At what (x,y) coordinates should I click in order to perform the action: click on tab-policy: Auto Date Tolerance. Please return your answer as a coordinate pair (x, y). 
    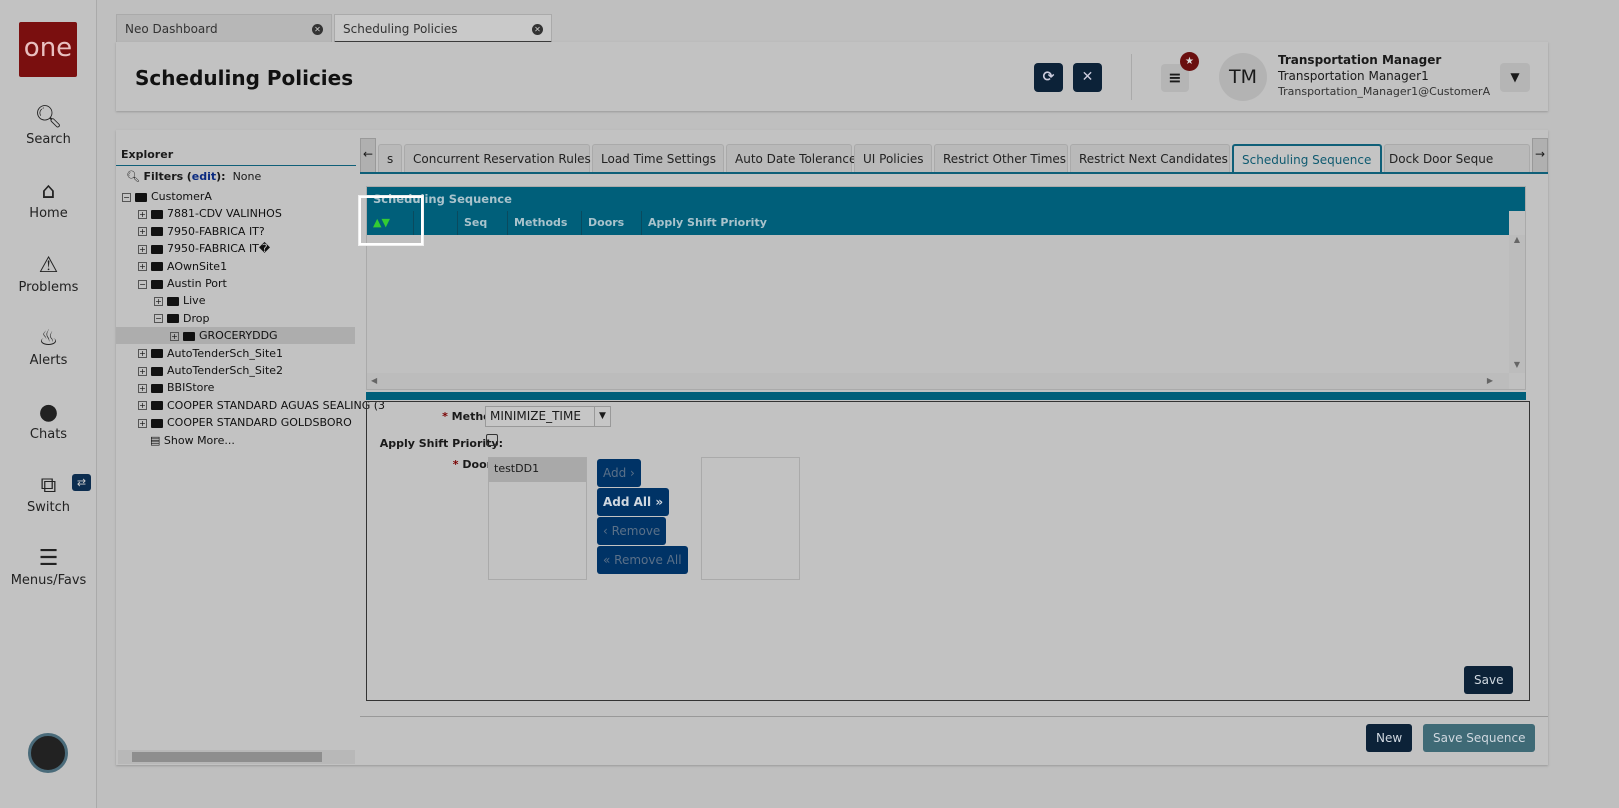
    Looking at the image, I should click on (791, 158).